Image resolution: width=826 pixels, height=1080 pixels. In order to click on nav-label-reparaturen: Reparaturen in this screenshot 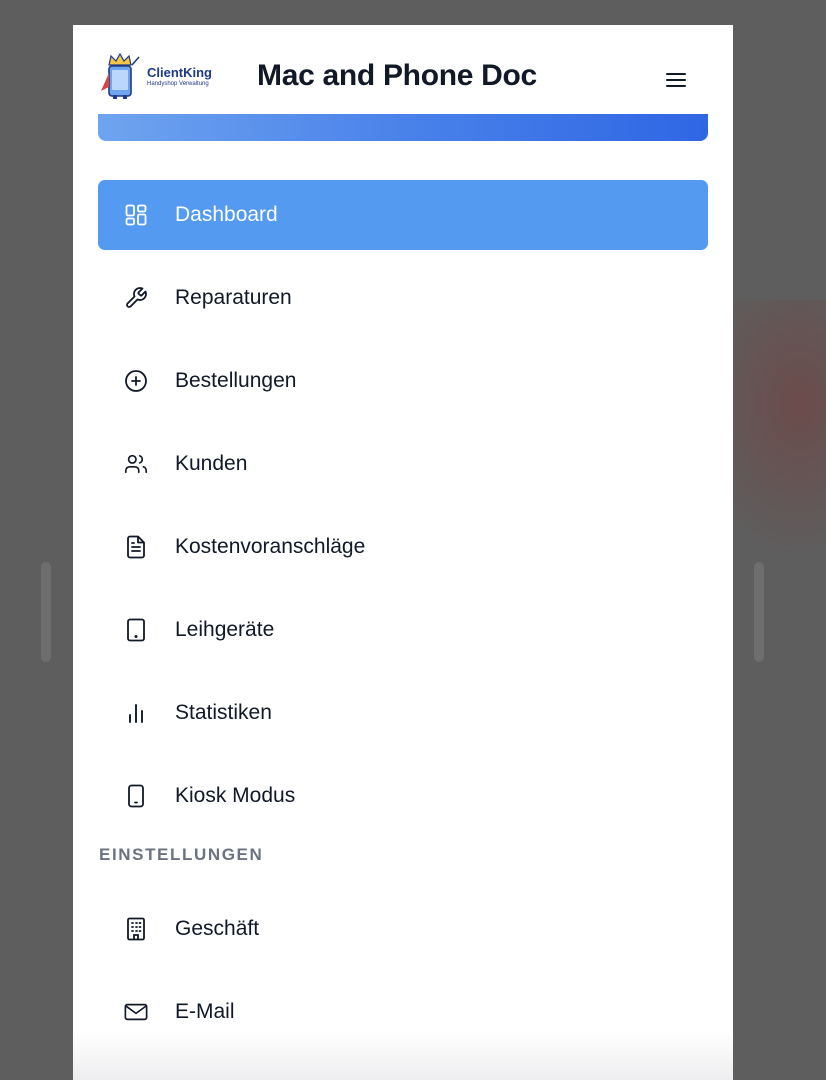, I will do `click(233, 297)`.